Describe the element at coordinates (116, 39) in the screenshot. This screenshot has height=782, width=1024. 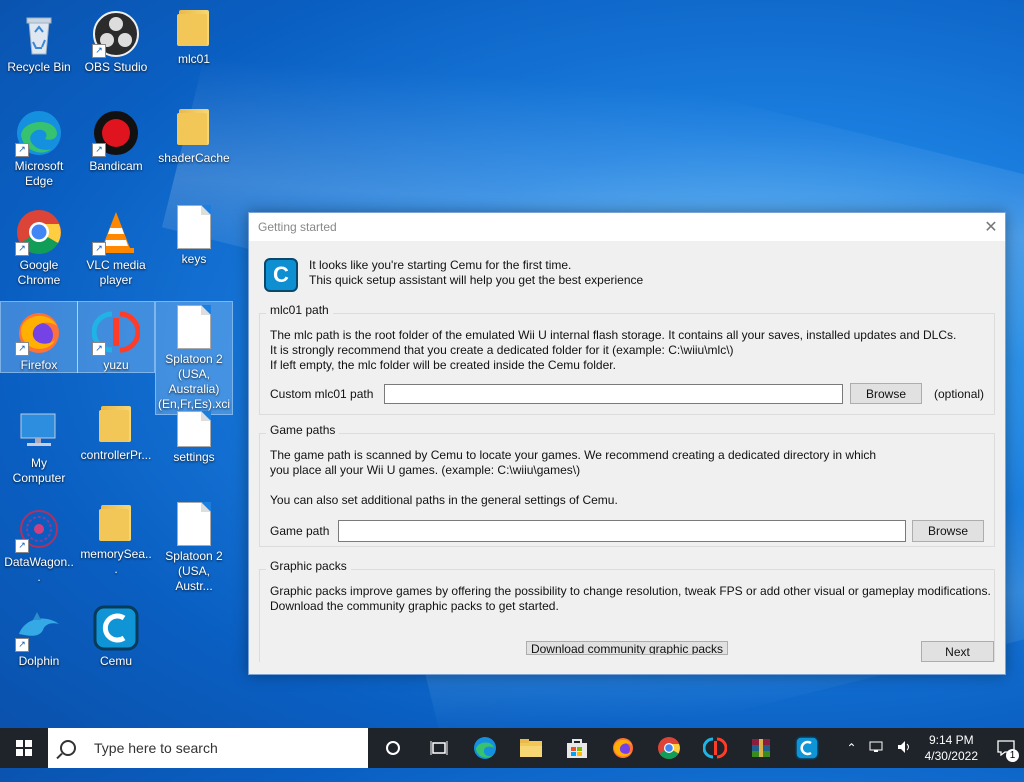
I see `desktop-icon-obs: ↗ OBS Studio` at that location.